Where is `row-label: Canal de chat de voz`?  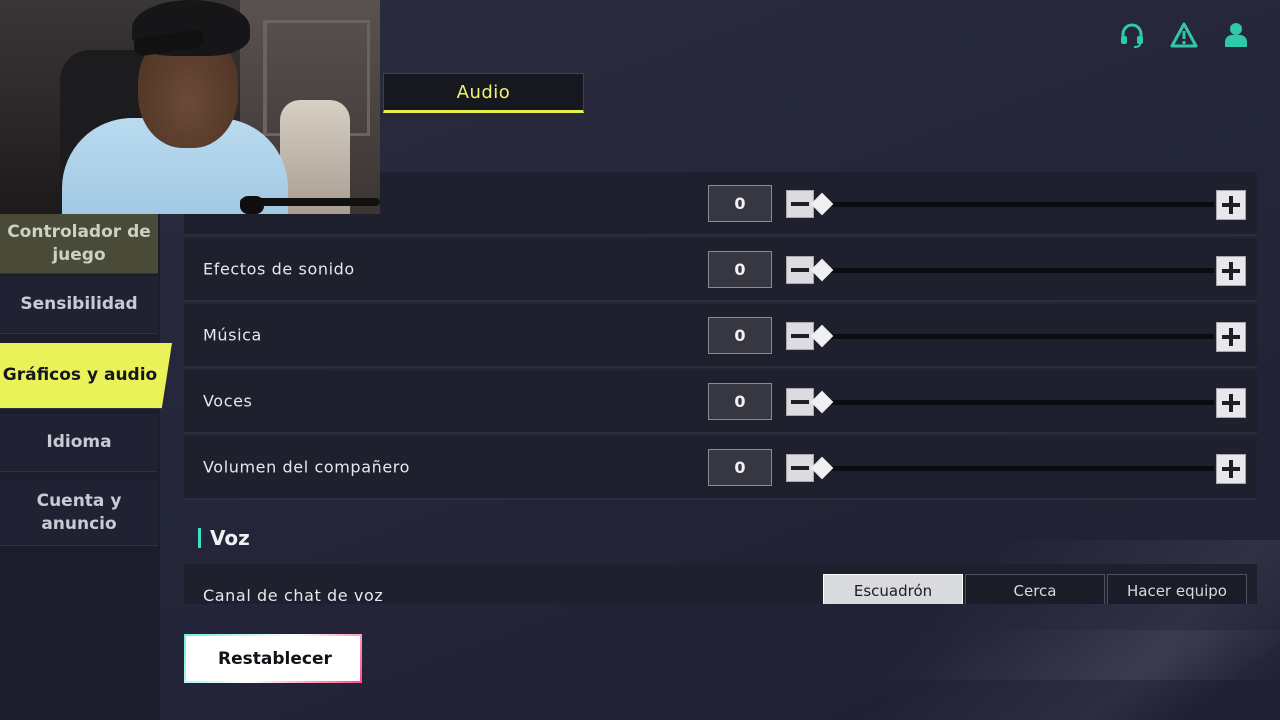
row-label: Canal de chat de voz is located at coordinates (293, 595).